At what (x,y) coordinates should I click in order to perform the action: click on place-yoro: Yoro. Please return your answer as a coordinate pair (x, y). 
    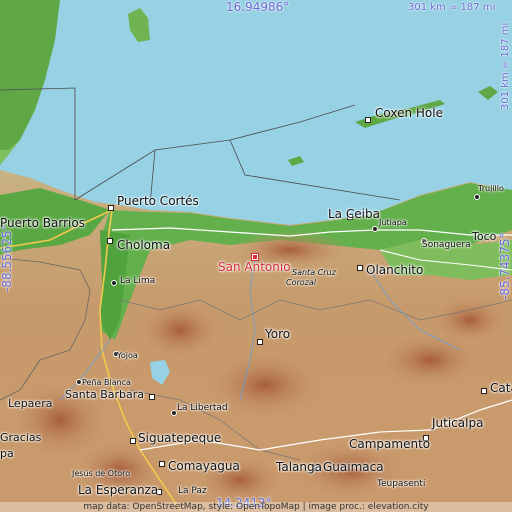
    Looking at the image, I should click on (277, 334).